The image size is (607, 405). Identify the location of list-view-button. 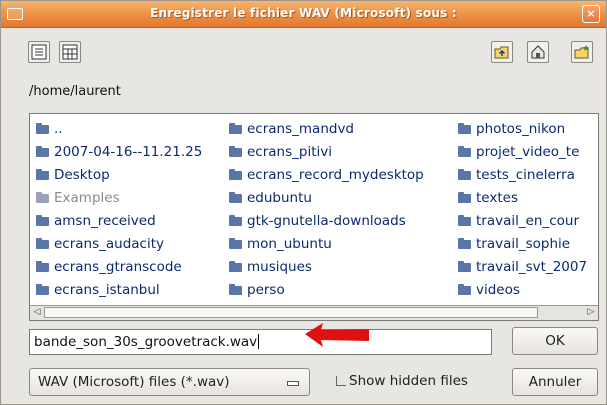
(39, 52).